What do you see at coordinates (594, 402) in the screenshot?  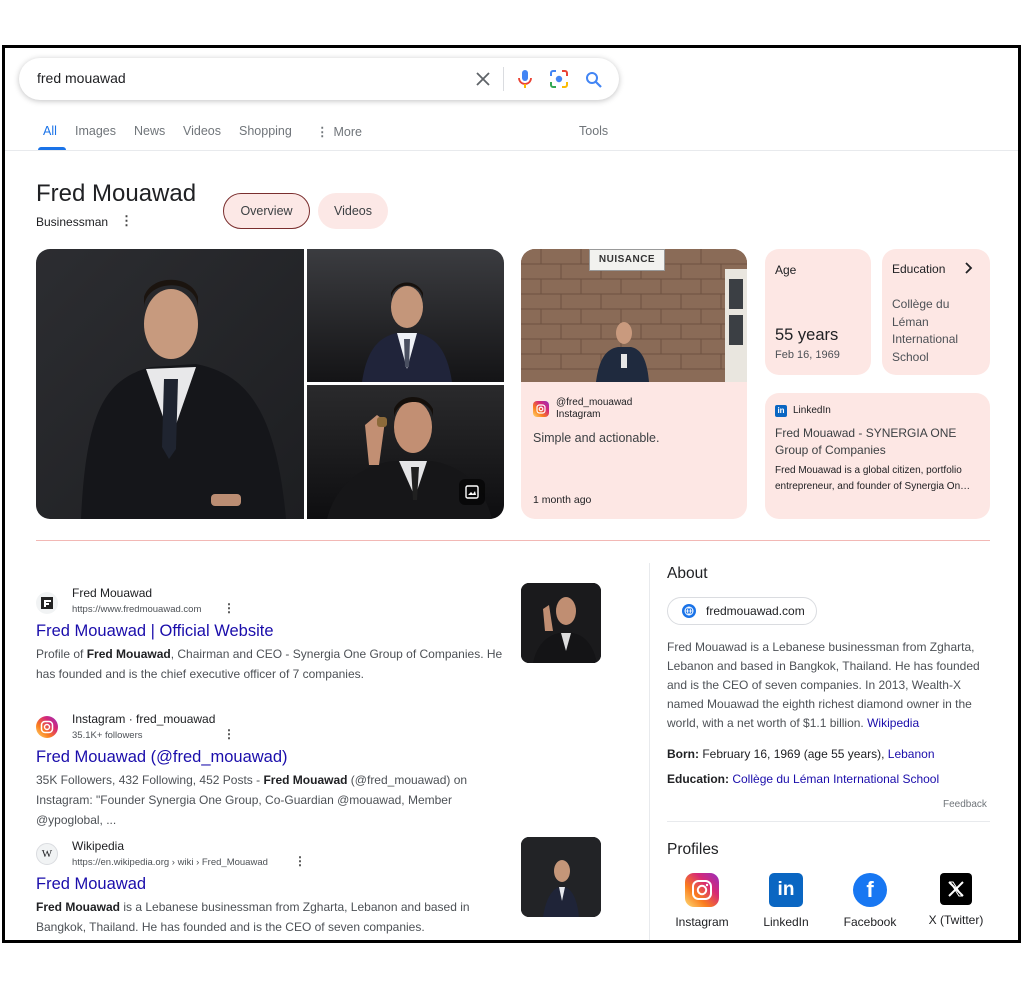 I see `instagram-handle: @fred_mouawad` at bounding box center [594, 402].